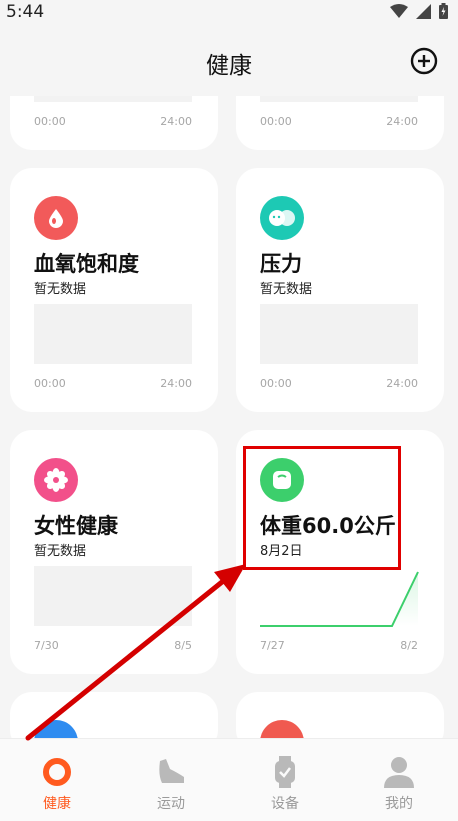  What do you see at coordinates (86, 264) in the screenshot?
I see `card-title: 血氧饱和度` at bounding box center [86, 264].